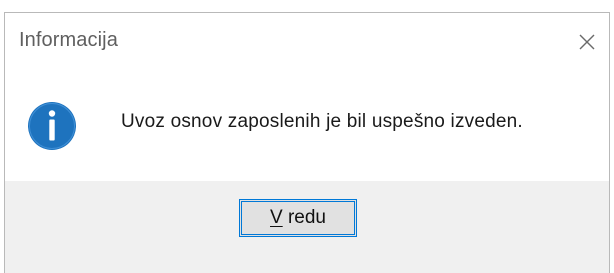 The image size is (614, 273). I want to click on background-window-edge, so click(307, 6).